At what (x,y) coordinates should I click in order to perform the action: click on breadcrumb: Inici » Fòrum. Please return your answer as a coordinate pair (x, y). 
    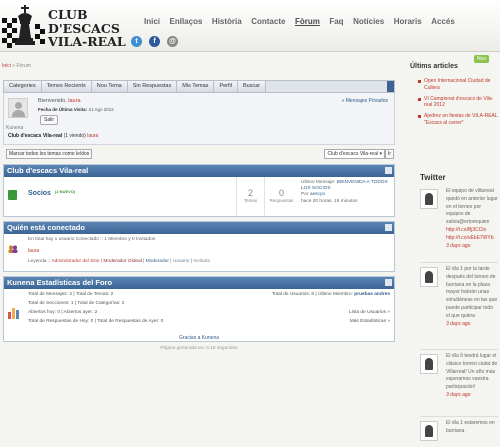
    Looking at the image, I should click on (16, 66).